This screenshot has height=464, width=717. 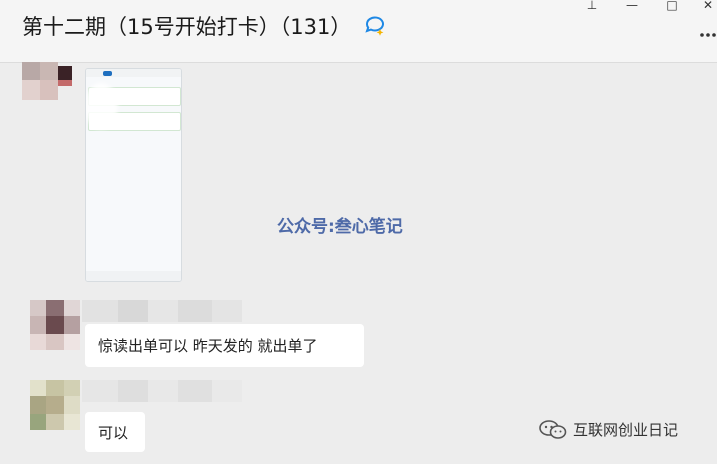 What do you see at coordinates (133, 73) in the screenshot?
I see `phone-statusbar` at bounding box center [133, 73].